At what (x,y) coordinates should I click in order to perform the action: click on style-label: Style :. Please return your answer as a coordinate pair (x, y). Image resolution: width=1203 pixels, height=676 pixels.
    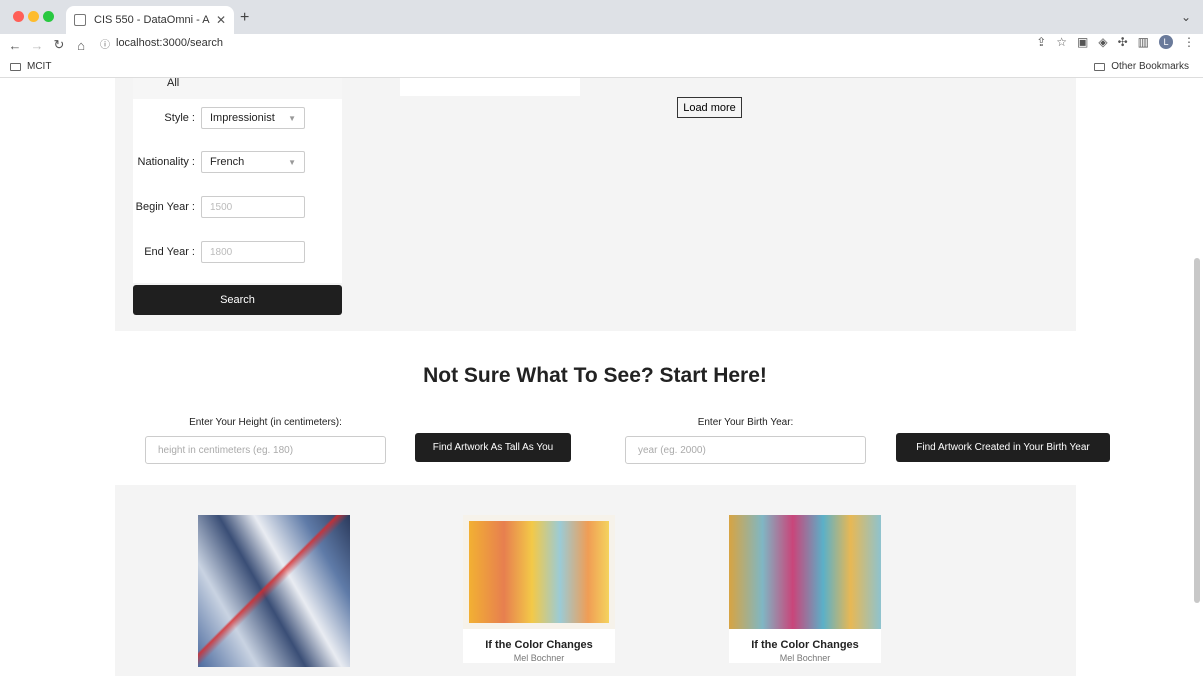
    Looking at the image, I should click on (179, 118).